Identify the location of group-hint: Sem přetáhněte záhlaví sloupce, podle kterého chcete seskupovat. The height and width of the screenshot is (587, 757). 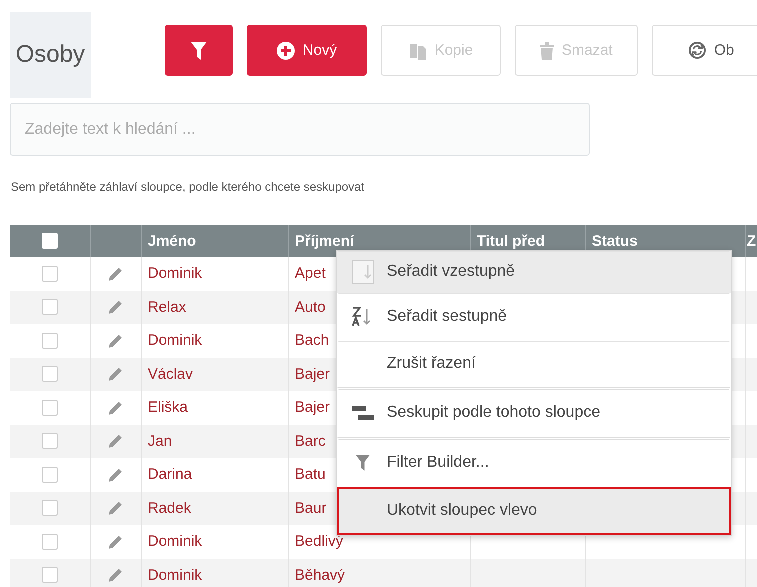
(188, 188).